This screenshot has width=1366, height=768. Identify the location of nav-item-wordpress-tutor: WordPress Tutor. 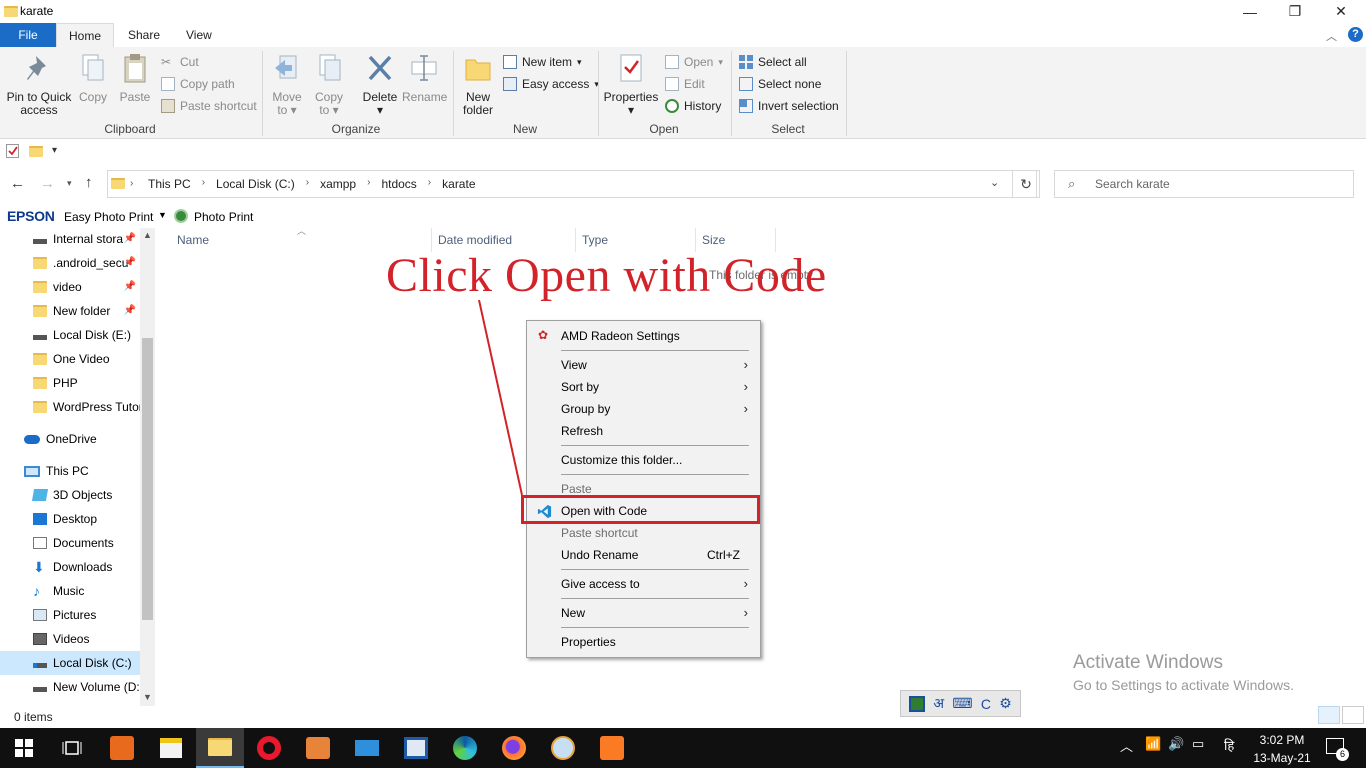
(70, 407).